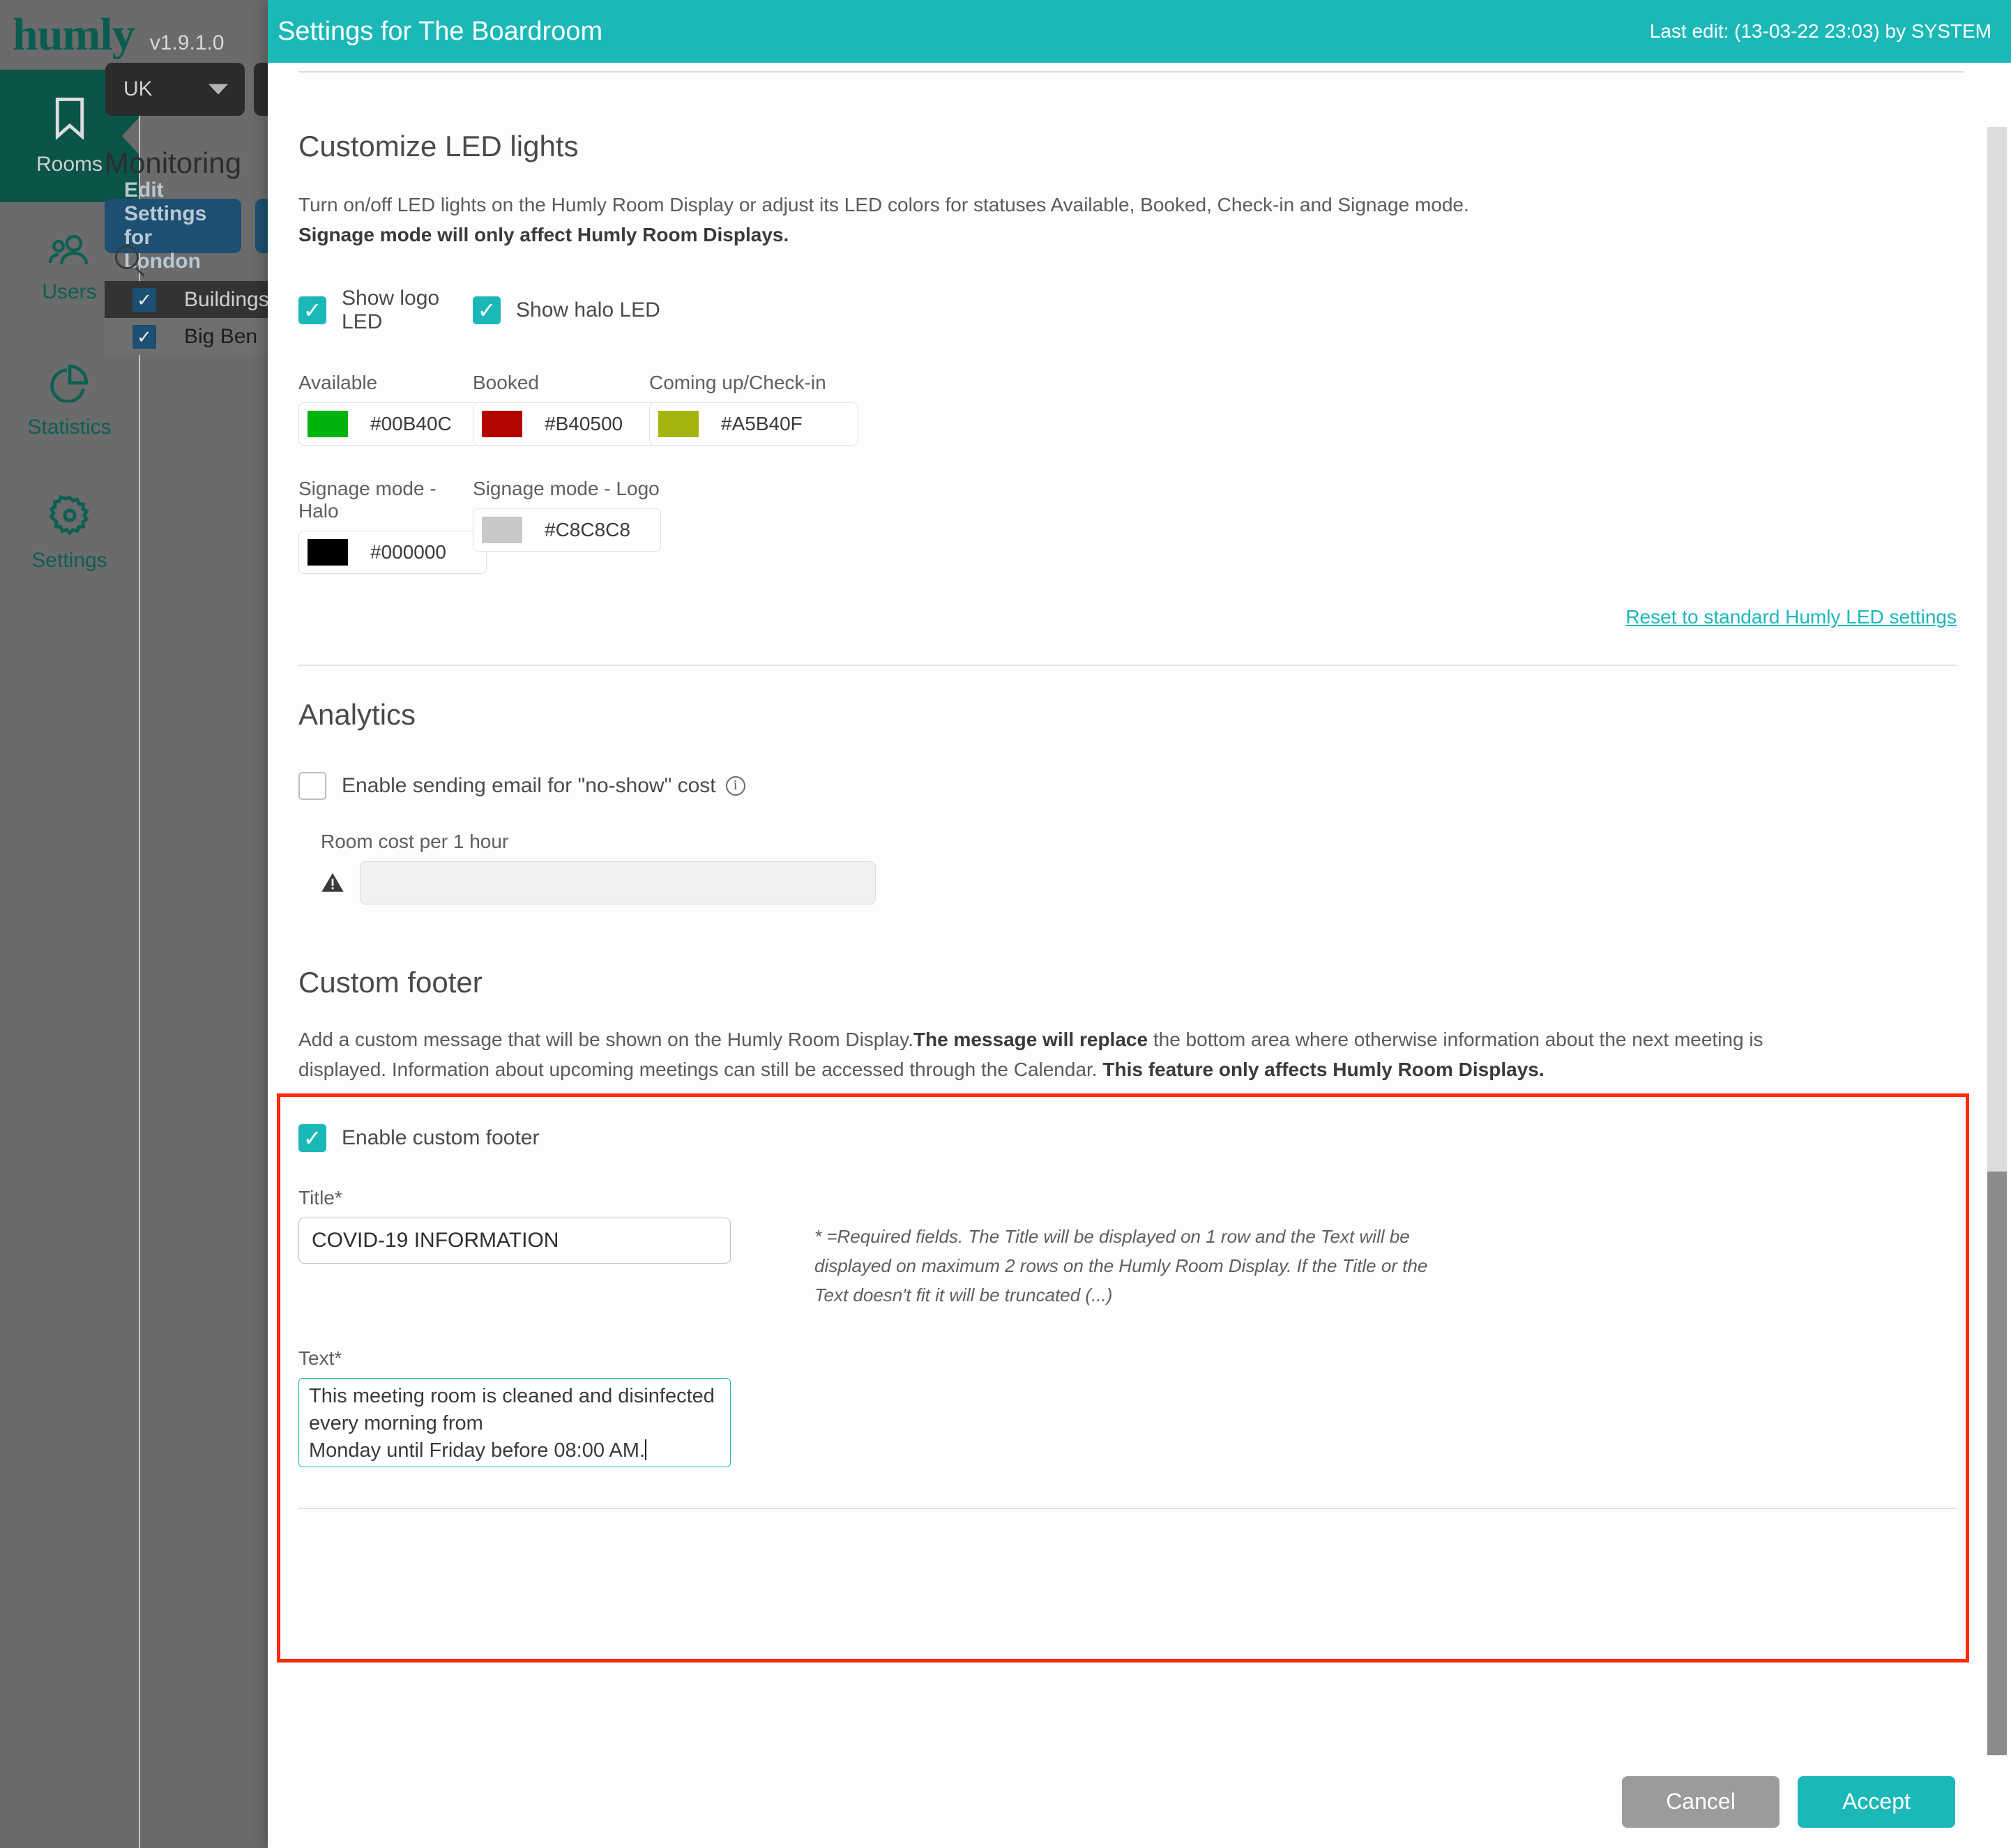 The image size is (2011, 1848). I want to click on pie-chart-icon, so click(70, 384).